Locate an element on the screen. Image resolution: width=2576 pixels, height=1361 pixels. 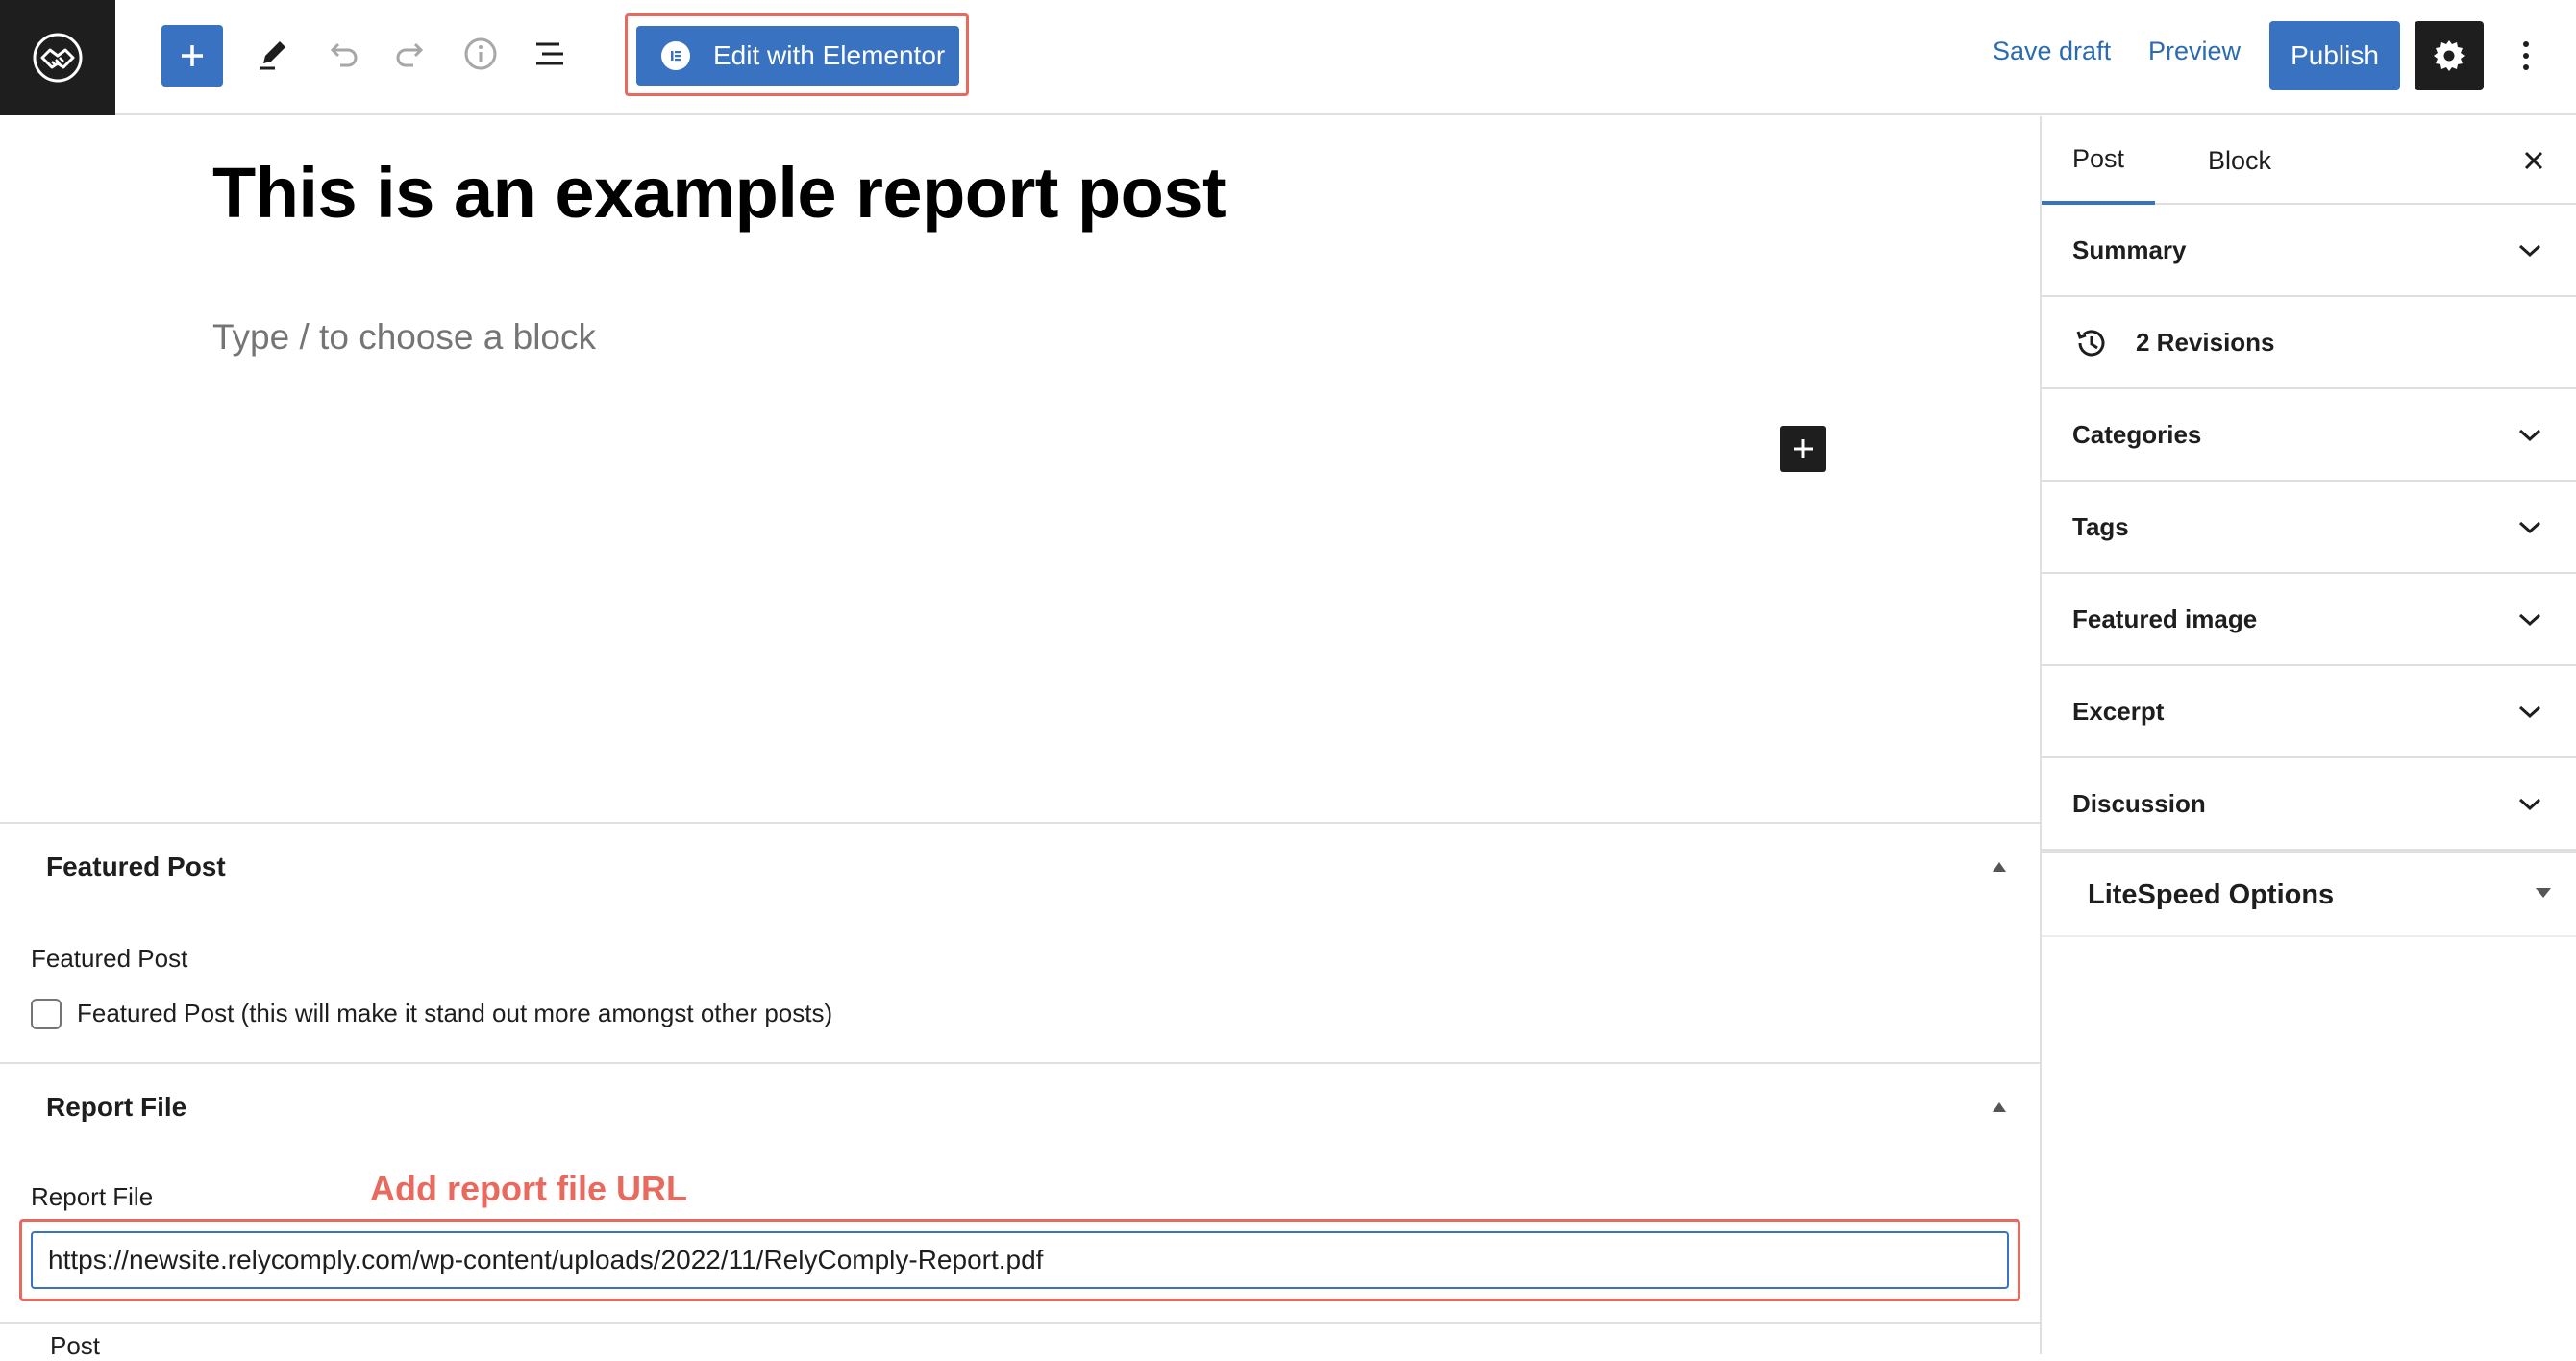
metabox-divider is located at coordinates (1020, 1063).